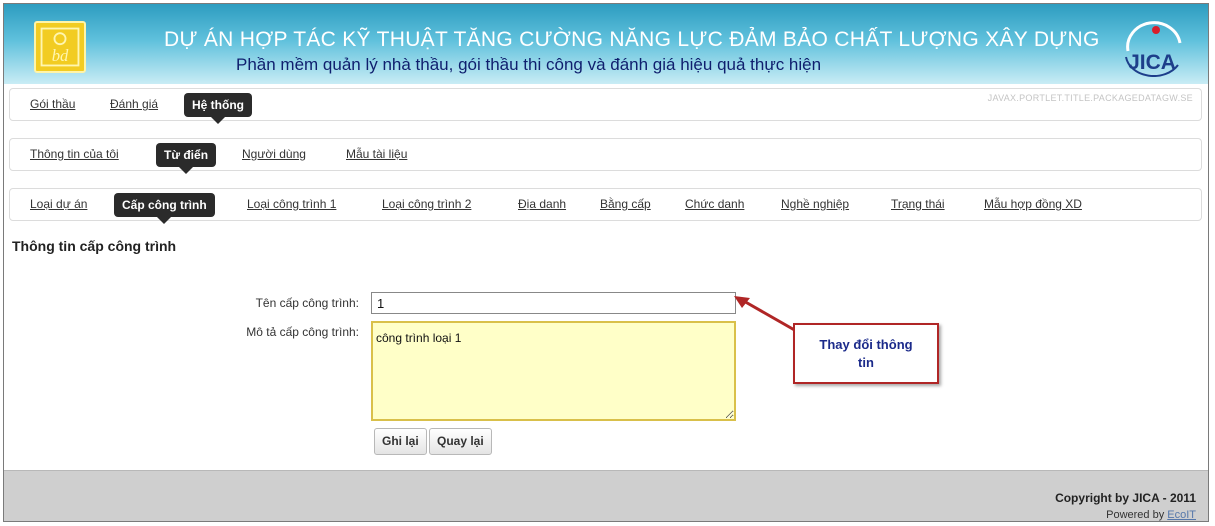  Describe the element at coordinates (164, 208) in the screenshot. I see `nav-cap-cong-trinh: Cấp công trình` at that location.